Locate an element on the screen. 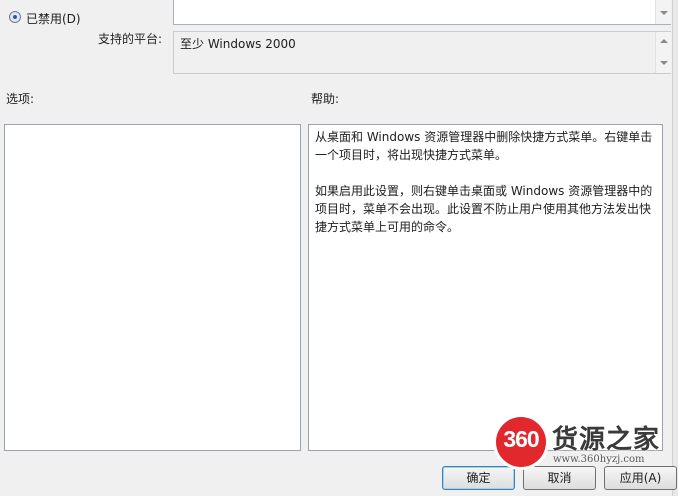 This screenshot has width=678, height=496. disabled-radio-label: 已禁用(D) is located at coordinates (53, 18).